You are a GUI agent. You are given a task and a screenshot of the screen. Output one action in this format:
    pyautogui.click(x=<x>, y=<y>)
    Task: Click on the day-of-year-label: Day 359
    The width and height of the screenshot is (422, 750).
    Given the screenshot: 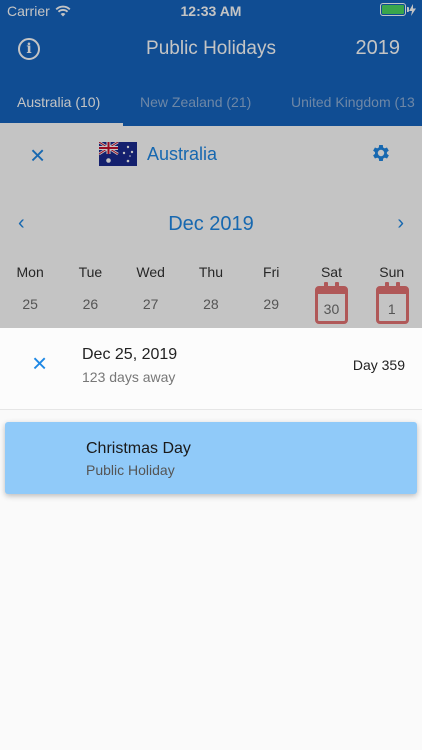 What is the action you would take?
    pyautogui.click(x=378, y=365)
    